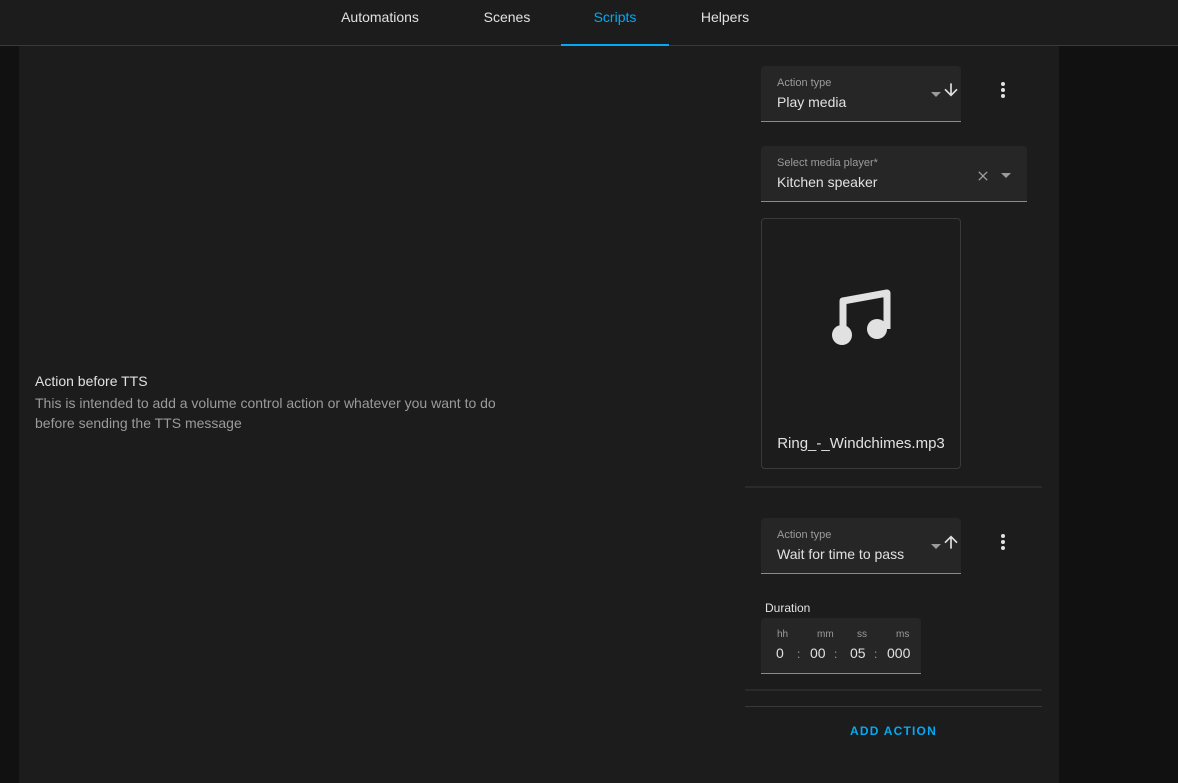  What do you see at coordinates (380, 23) in the screenshot?
I see `tab-automations: Automations` at bounding box center [380, 23].